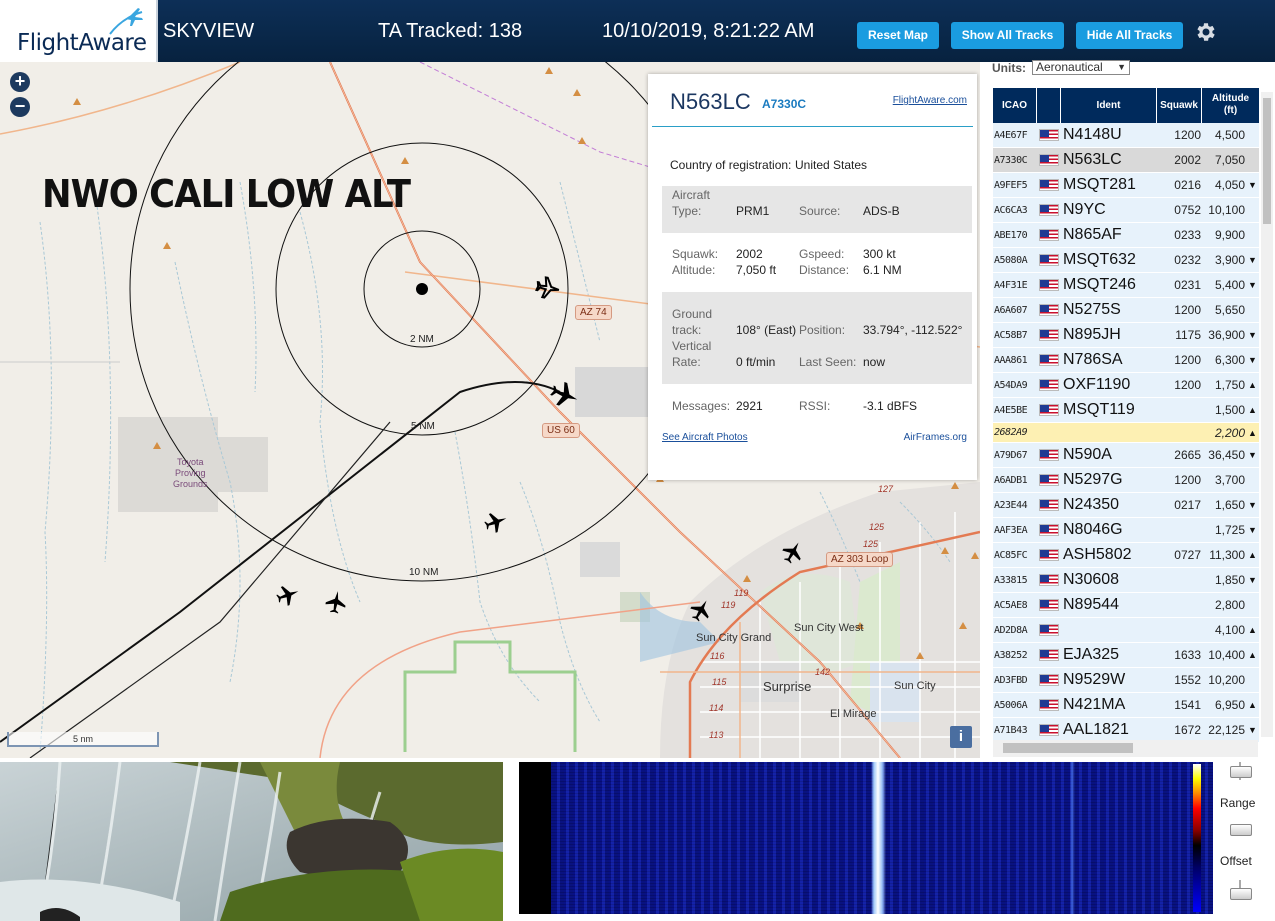 The width and height of the screenshot is (1275, 921). What do you see at coordinates (734, 638) in the screenshot?
I see `place-sun-city-grand: Sun City Grand` at bounding box center [734, 638].